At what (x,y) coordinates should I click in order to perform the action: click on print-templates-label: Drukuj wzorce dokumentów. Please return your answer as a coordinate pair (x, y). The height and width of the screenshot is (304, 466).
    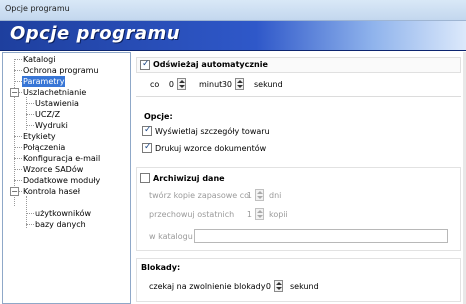
    Looking at the image, I should click on (211, 148).